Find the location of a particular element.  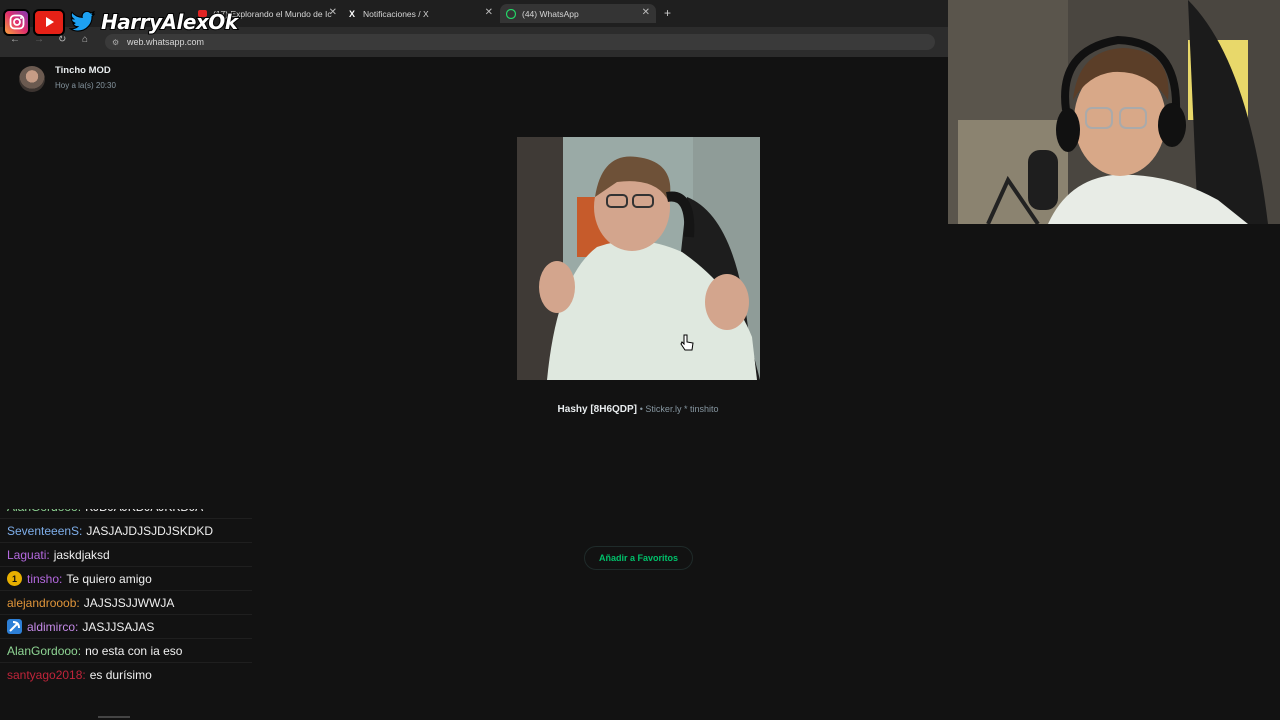

chat-text: JASJAJDJSJDJSKDKD is located at coordinates (150, 530).